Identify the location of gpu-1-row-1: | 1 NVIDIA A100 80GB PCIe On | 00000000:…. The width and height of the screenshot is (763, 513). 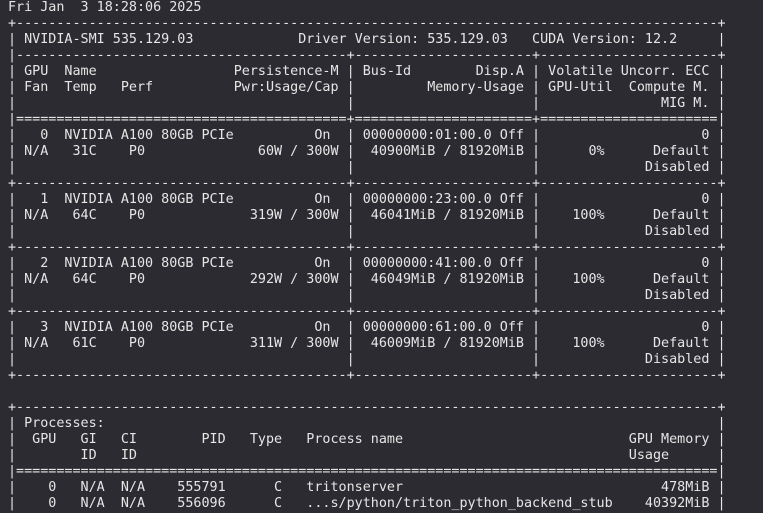
(367, 199).